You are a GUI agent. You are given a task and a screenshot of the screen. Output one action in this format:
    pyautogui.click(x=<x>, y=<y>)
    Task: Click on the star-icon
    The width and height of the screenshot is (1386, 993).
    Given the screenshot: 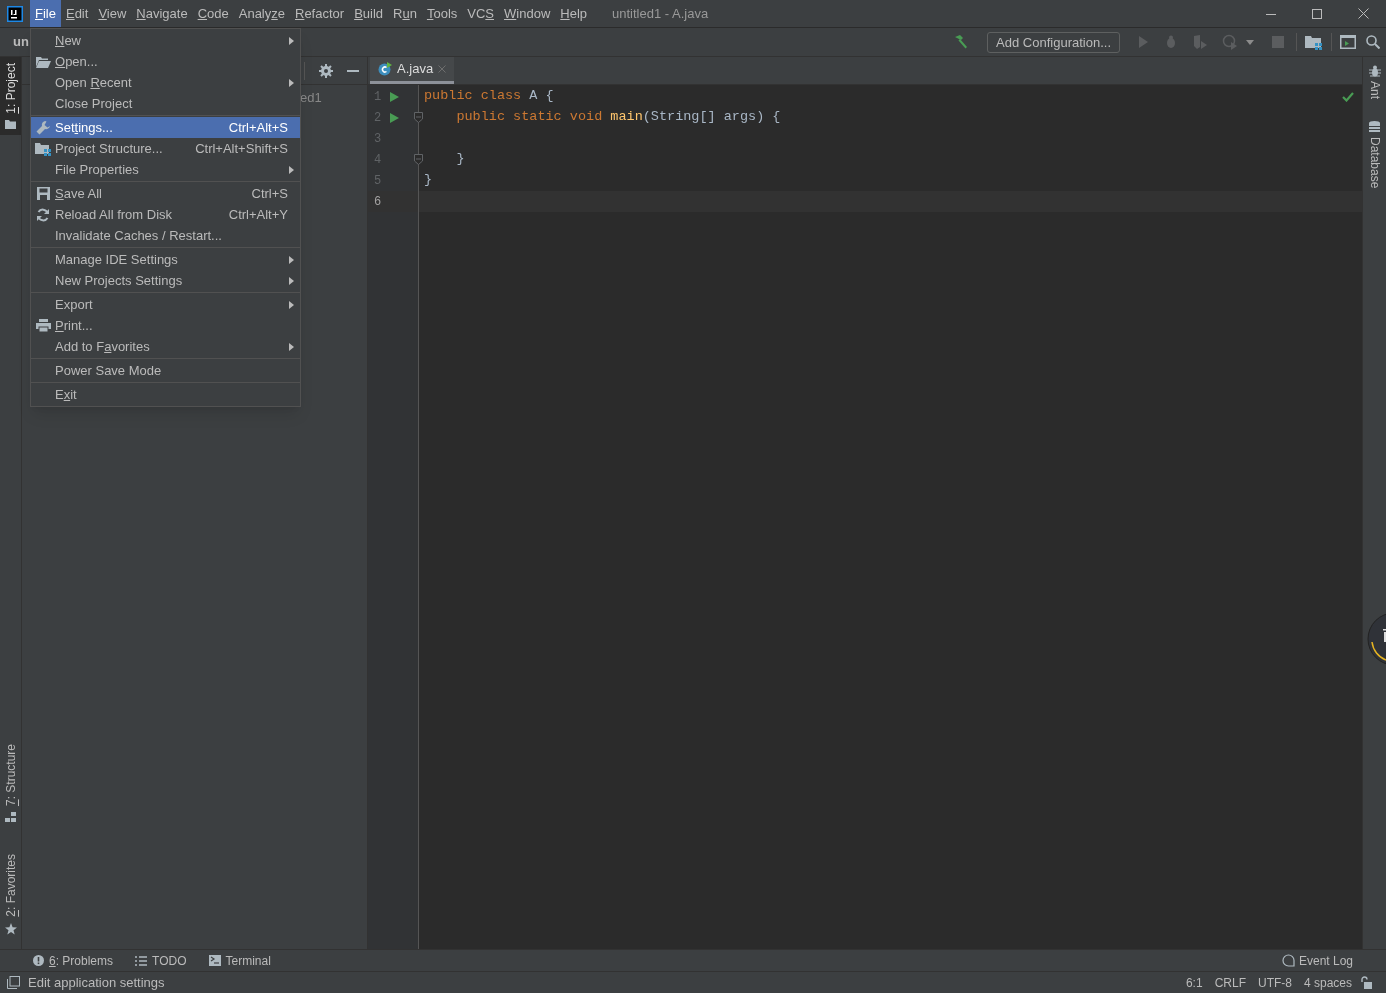 What is the action you would take?
    pyautogui.click(x=10, y=929)
    